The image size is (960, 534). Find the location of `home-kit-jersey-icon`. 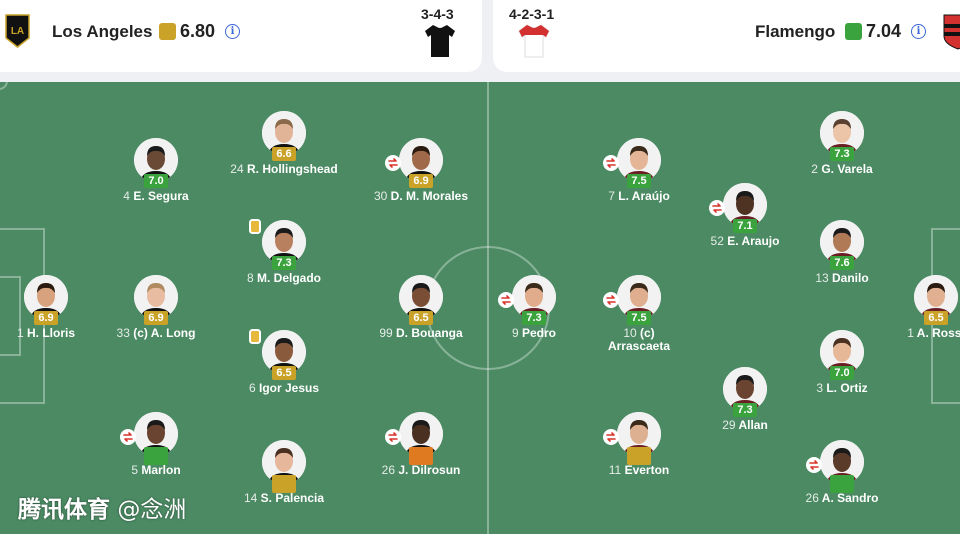

home-kit-jersey-icon is located at coordinates (440, 43).